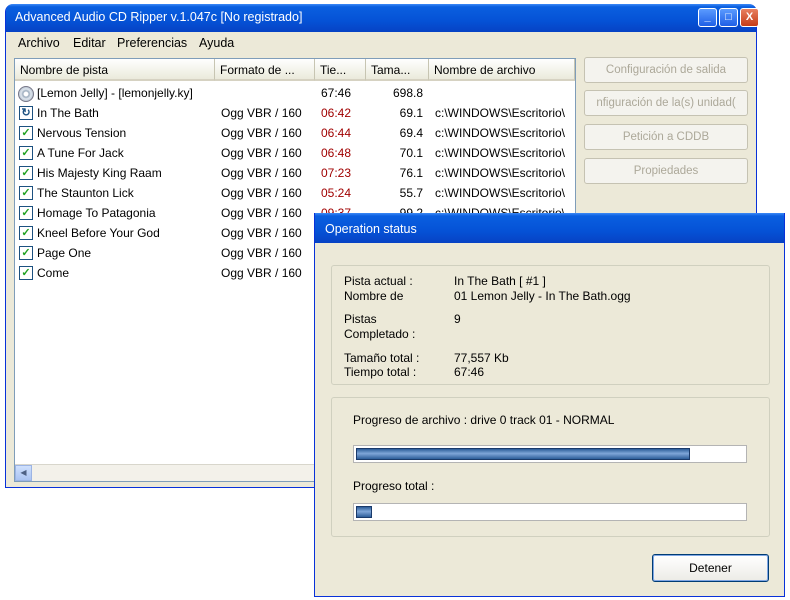 Image resolution: width=790 pixels, height=600 pixels. Describe the element at coordinates (380, 372) in the screenshot. I see `total-time-label: Tiempo total :` at that location.